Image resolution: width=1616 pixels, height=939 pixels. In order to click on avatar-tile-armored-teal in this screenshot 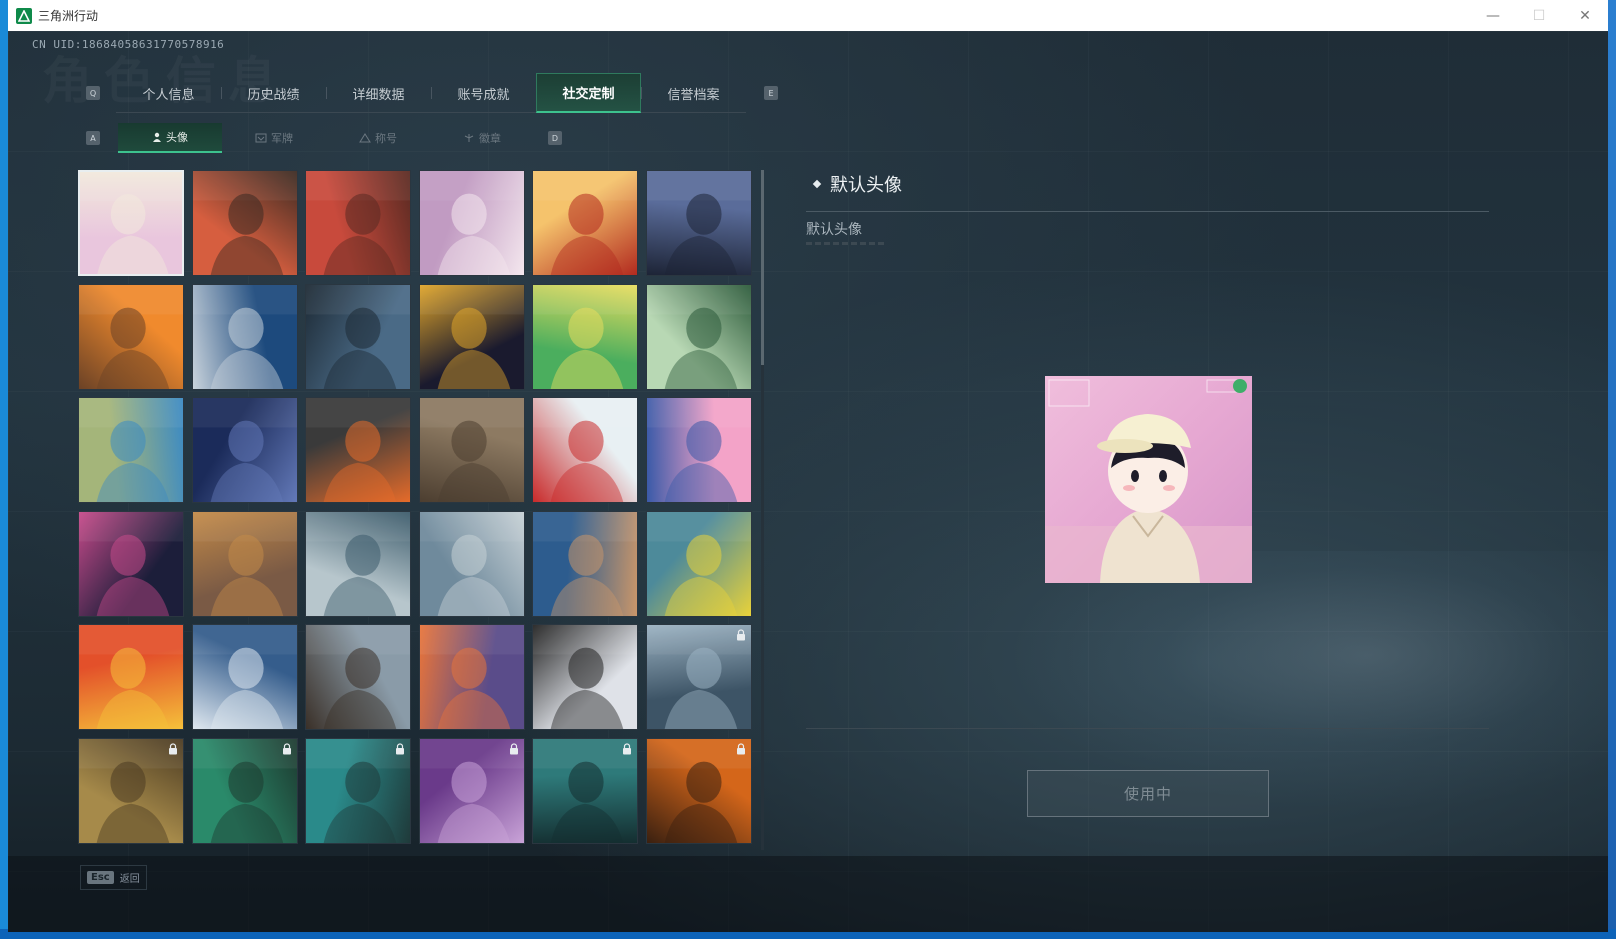, I will do `click(585, 790)`.